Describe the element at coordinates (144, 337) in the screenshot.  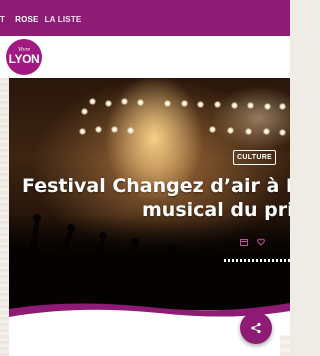
I see `content-area` at that location.